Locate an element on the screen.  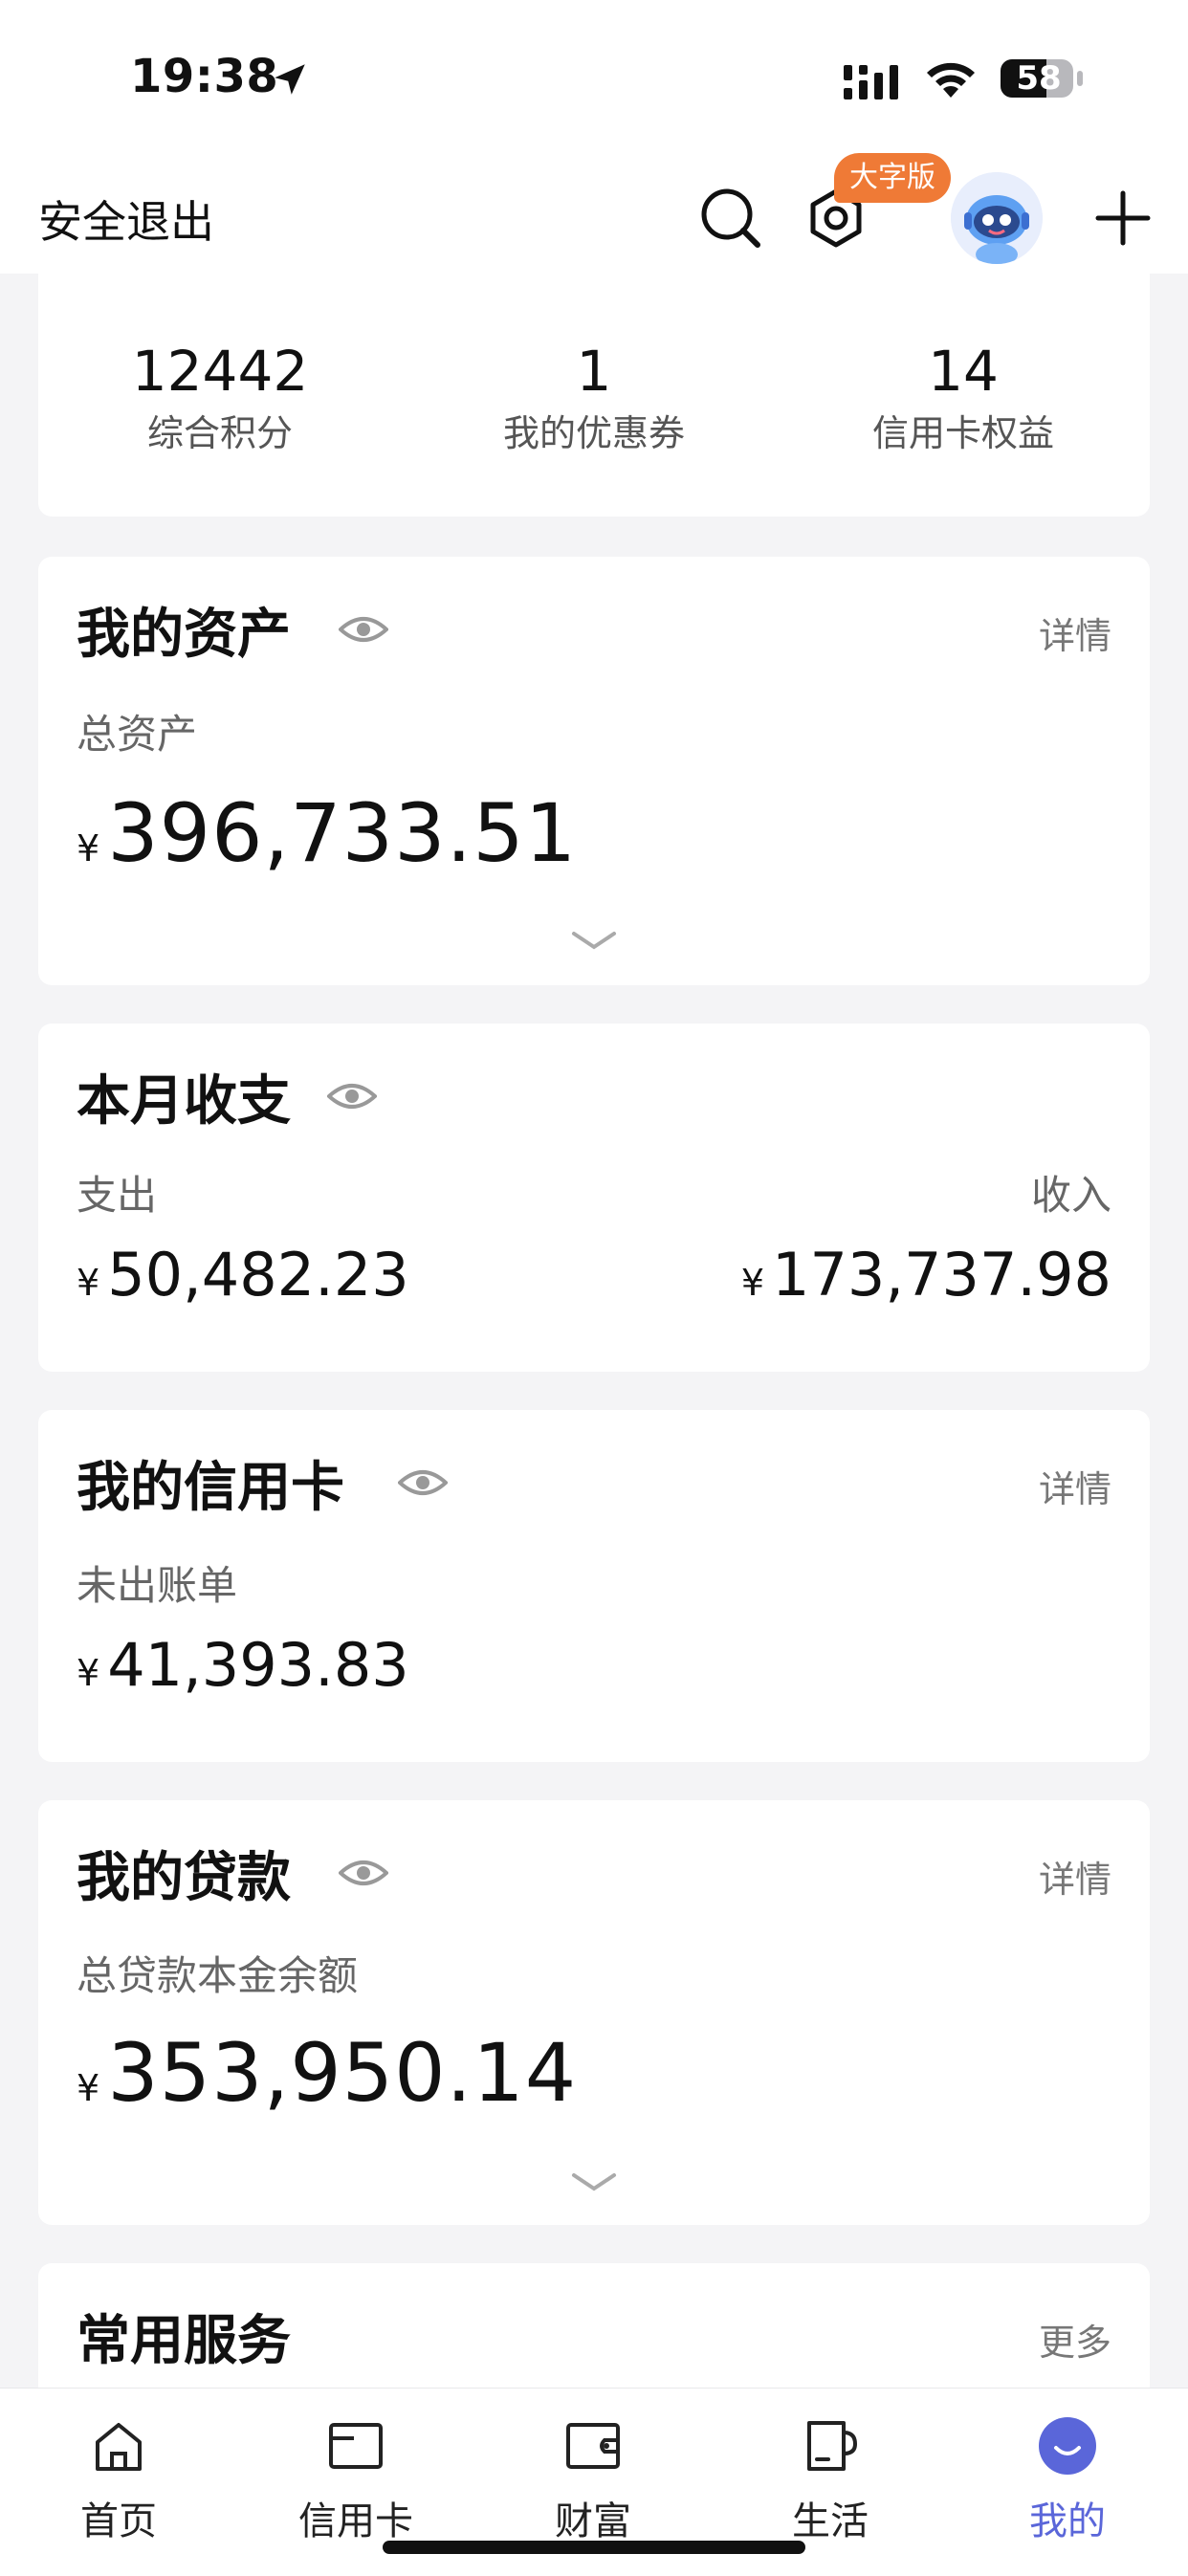
unbilled-label: 未出账单 is located at coordinates (157, 1586).